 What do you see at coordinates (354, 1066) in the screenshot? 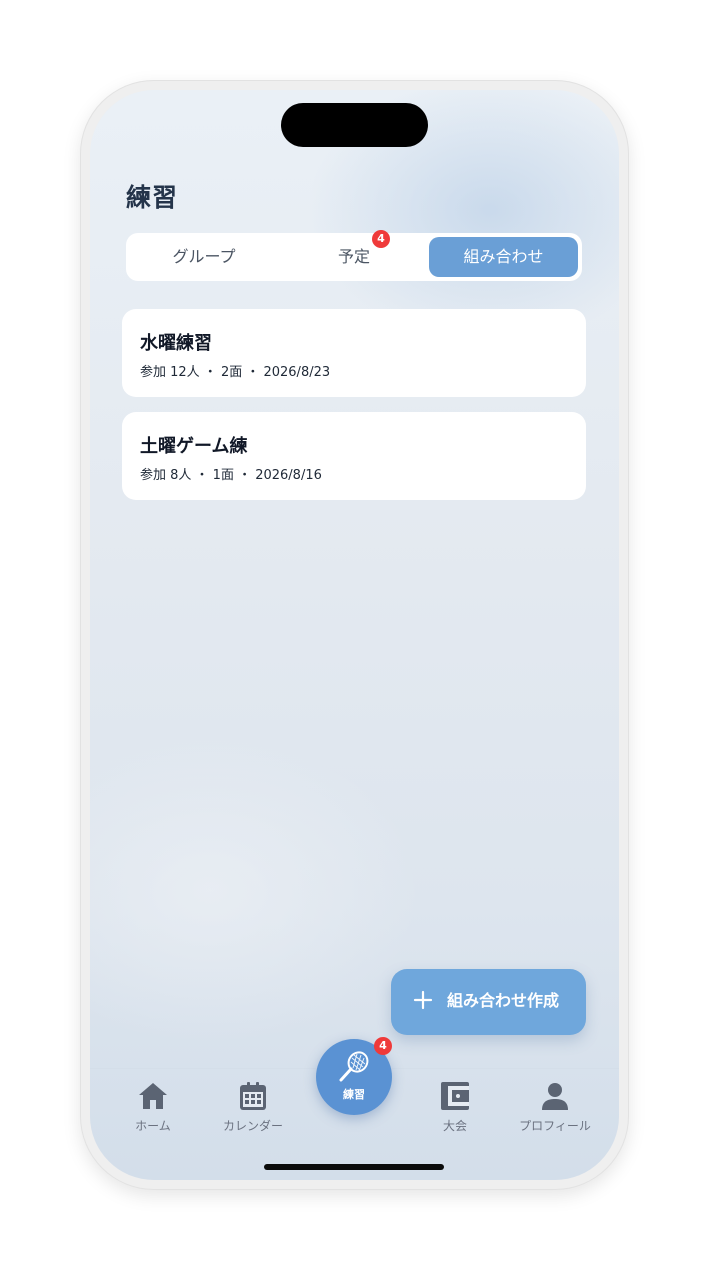
I see `tennis-racket-icon` at bounding box center [354, 1066].